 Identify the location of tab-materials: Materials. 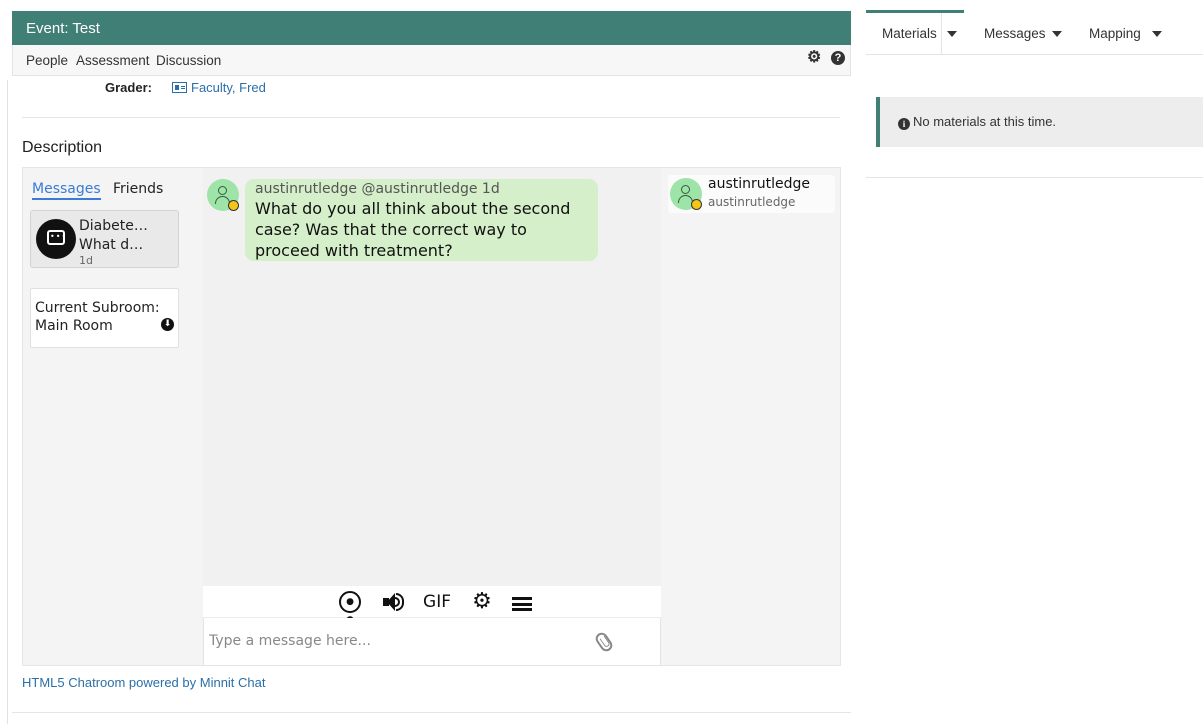
(909, 33).